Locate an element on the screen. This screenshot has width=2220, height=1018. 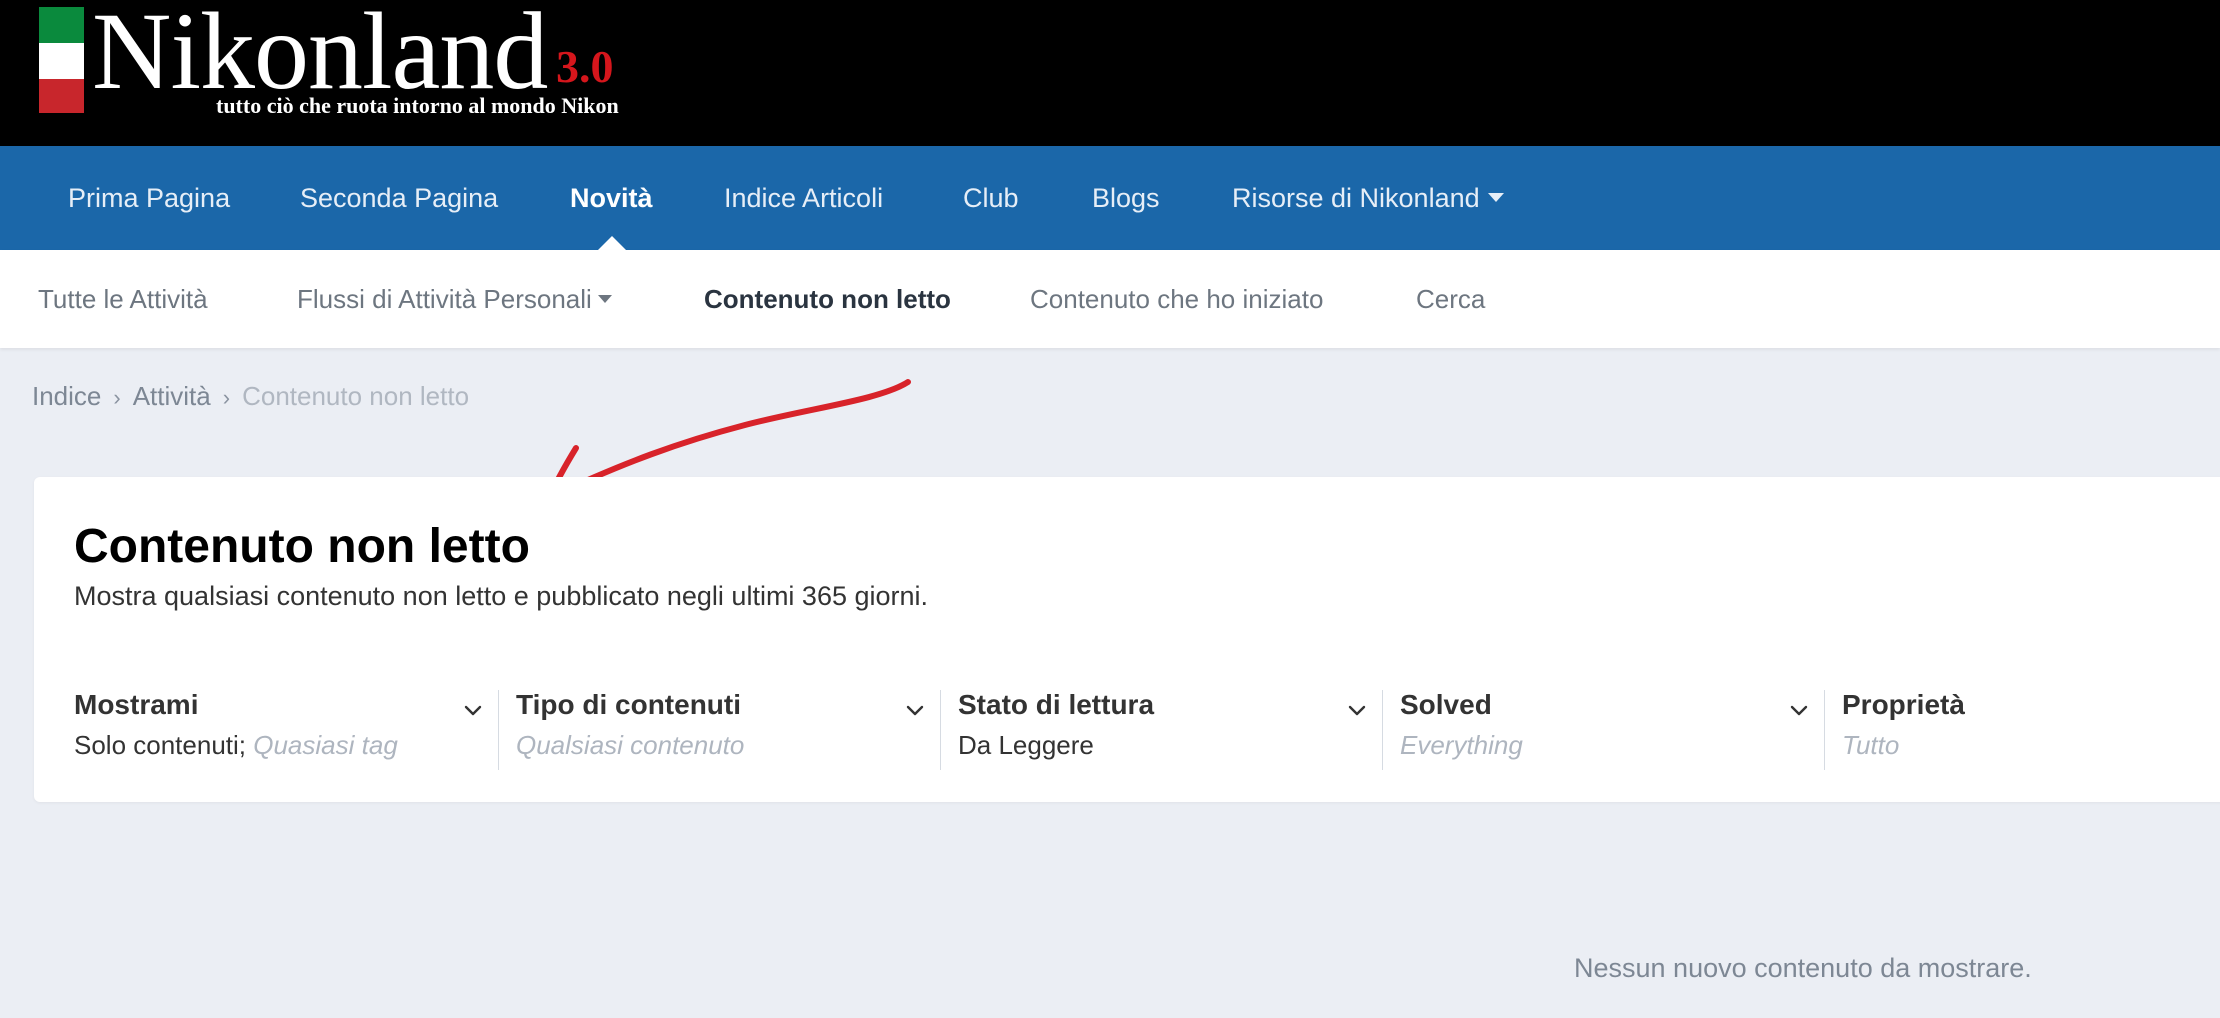
filter-value: Solo contenuti; Quasiasi tag is located at coordinates (236, 745).